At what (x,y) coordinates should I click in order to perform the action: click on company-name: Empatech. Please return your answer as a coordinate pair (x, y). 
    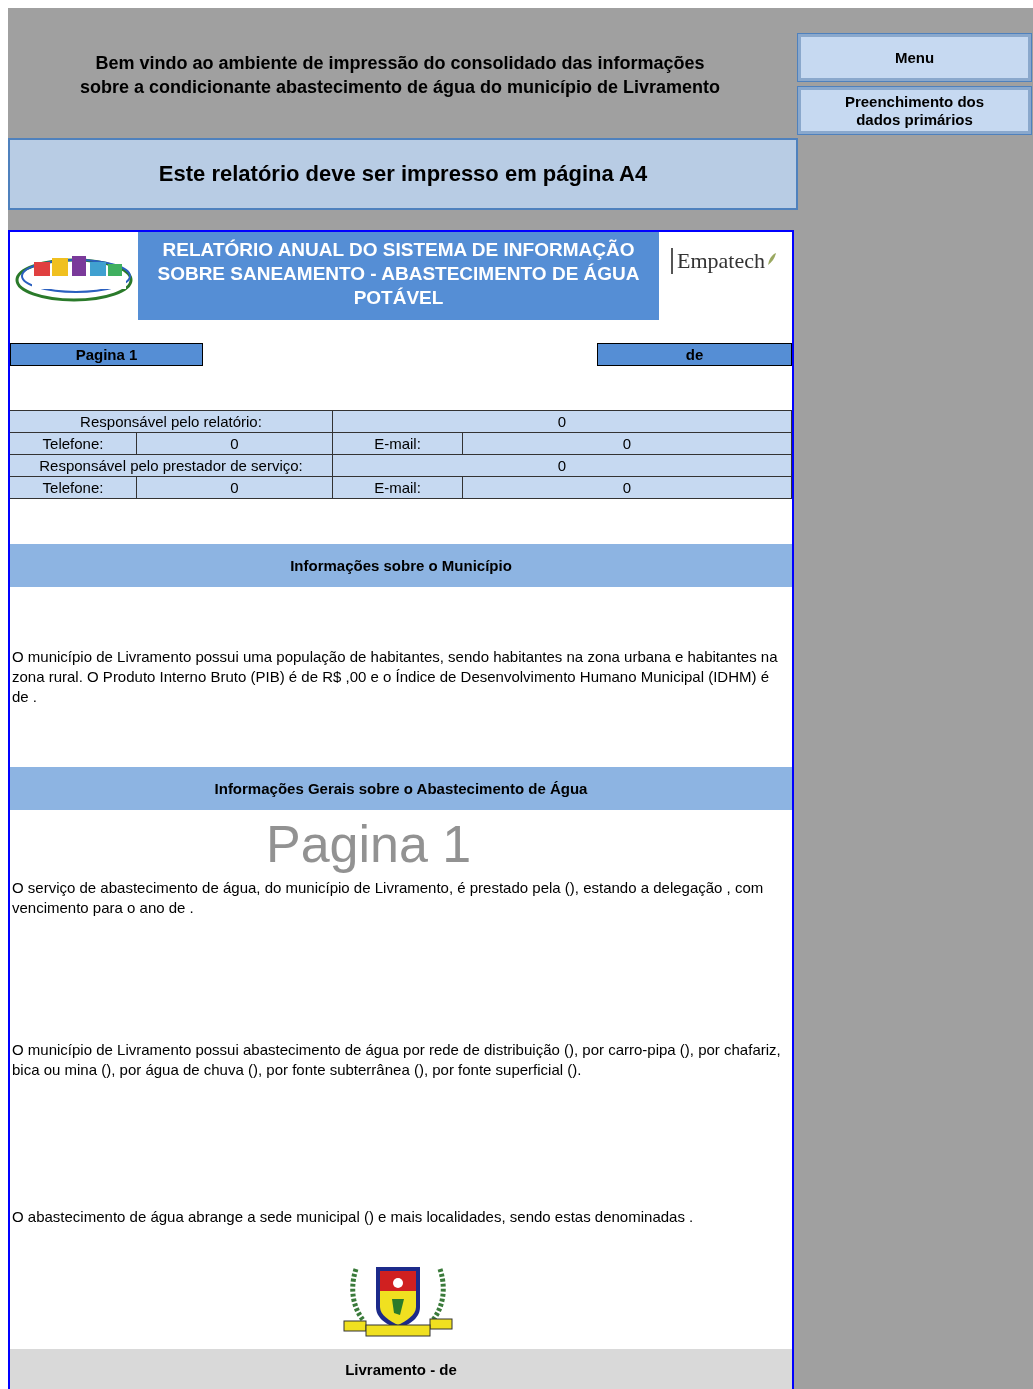
    Looking at the image, I should click on (718, 261).